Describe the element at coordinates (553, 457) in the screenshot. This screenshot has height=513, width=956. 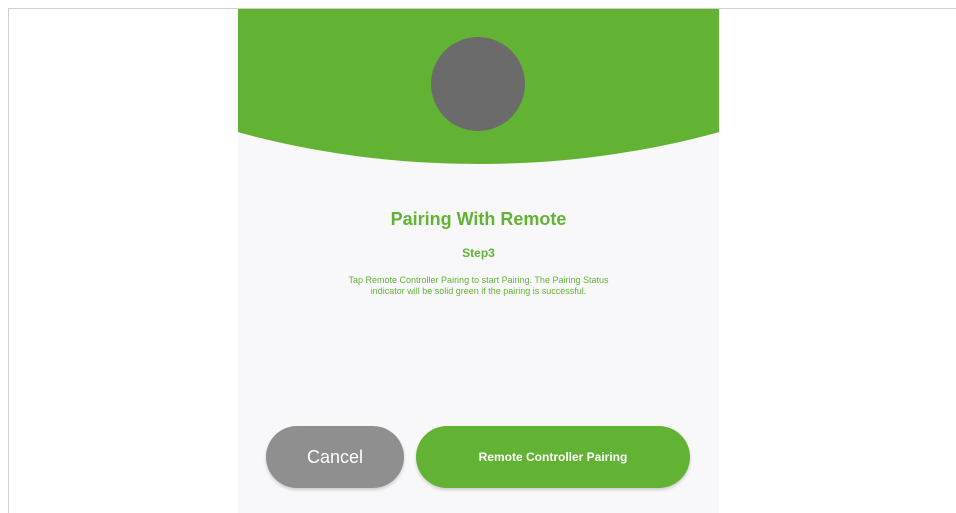
I see `remote-controller-pairing-button: Remote Controller Pairing` at that location.